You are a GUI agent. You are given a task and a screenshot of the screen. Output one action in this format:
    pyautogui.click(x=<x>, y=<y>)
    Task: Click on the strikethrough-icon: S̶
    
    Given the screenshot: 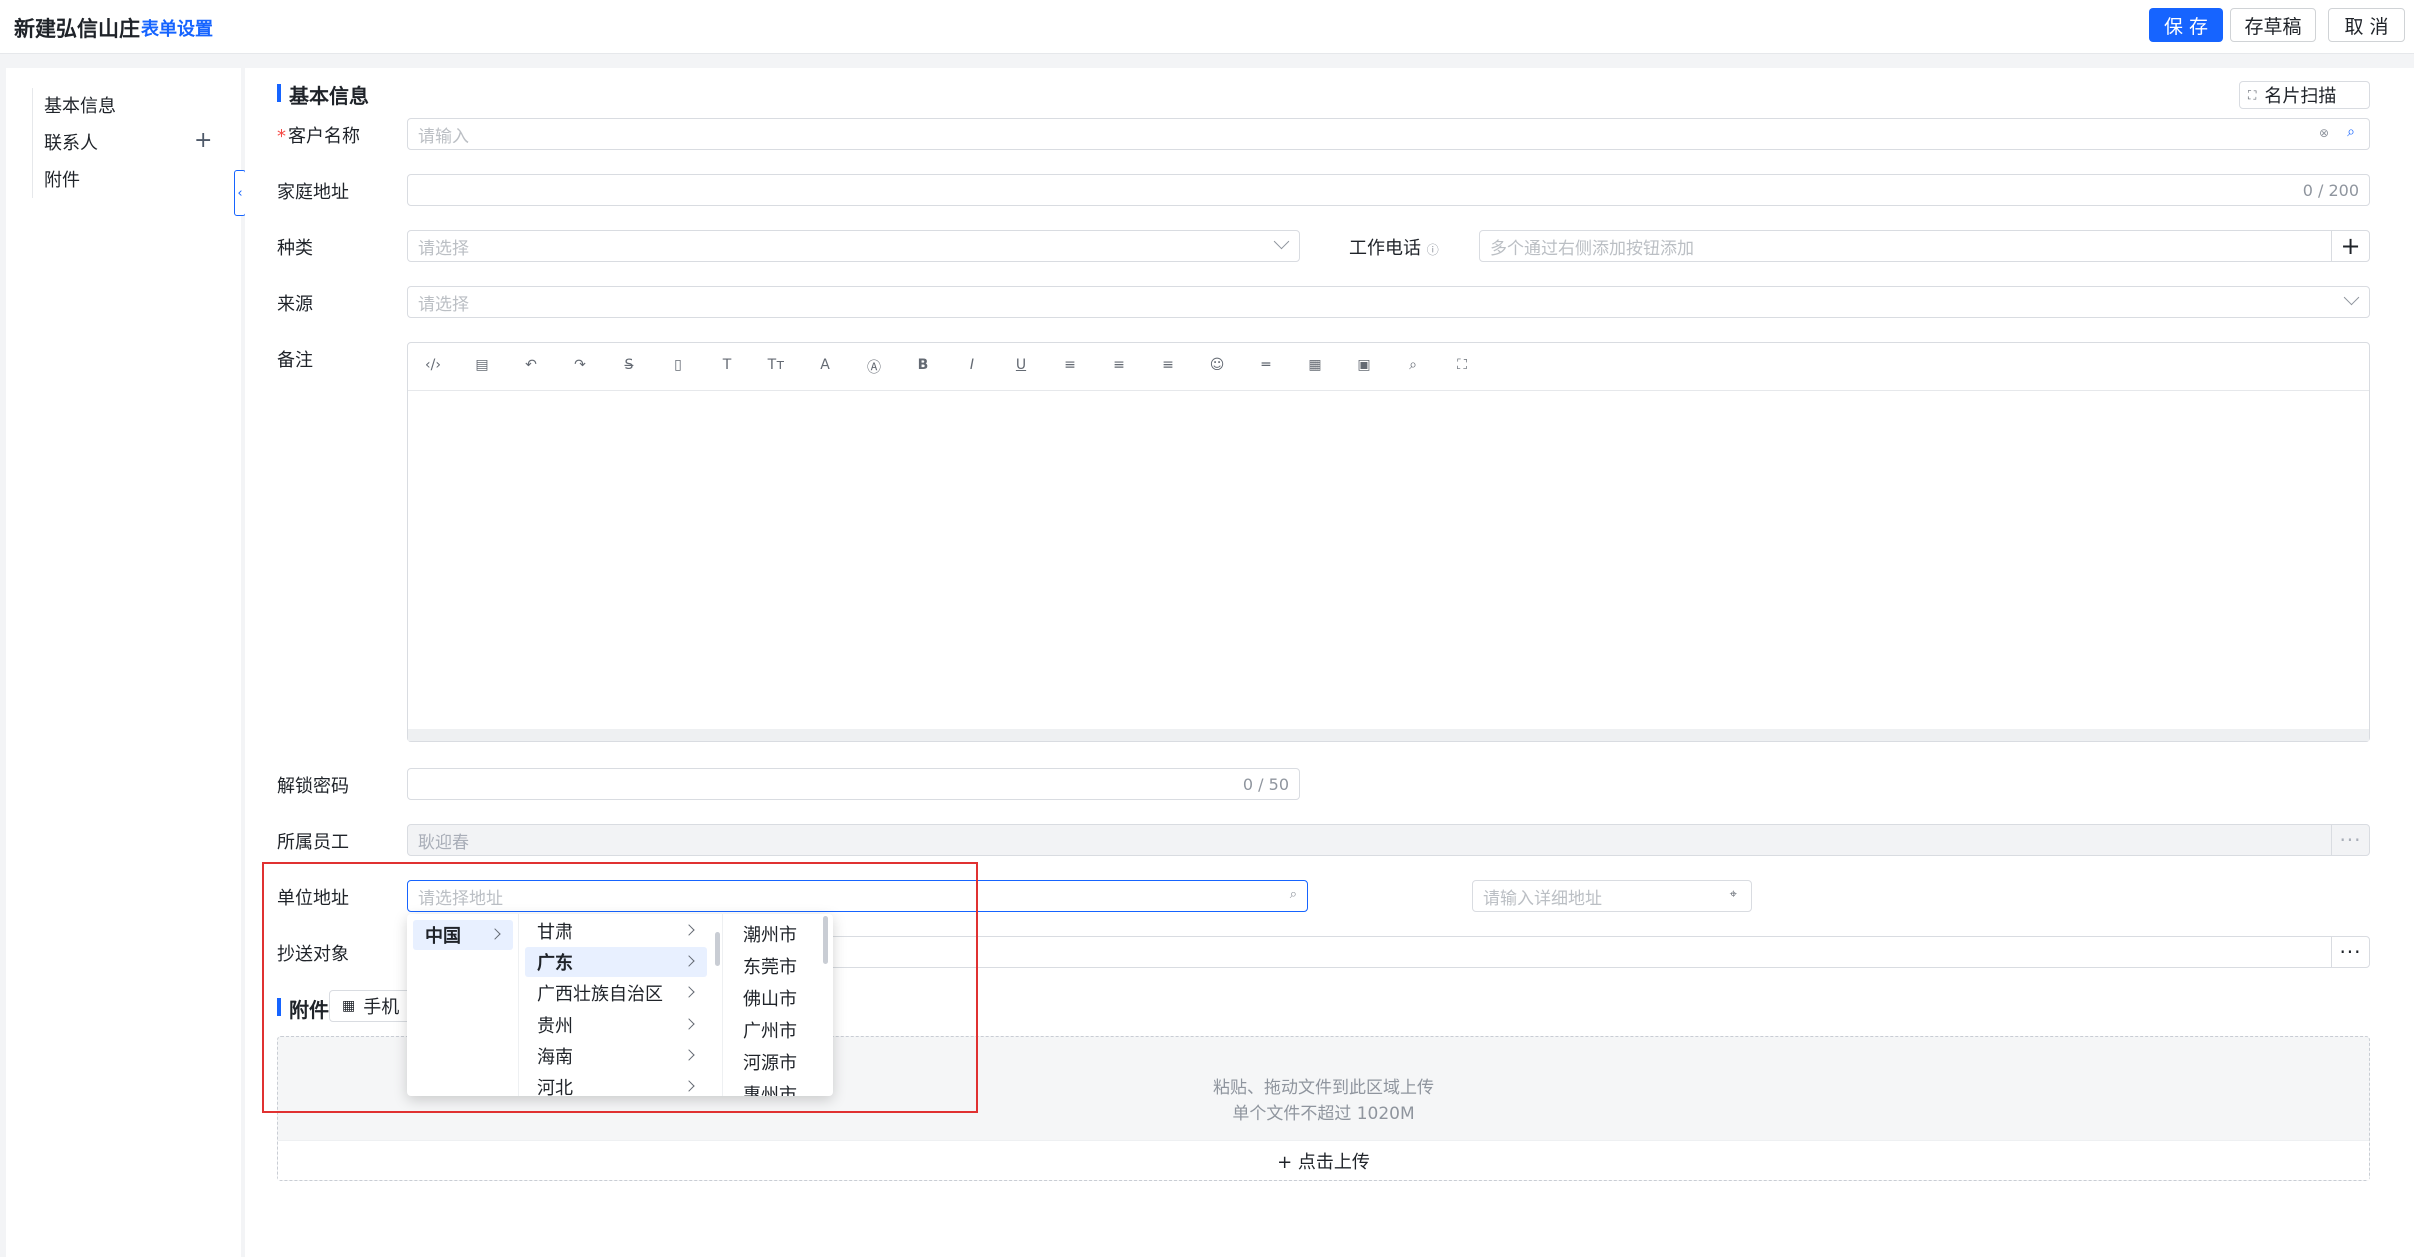 What is the action you would take?
    pyautogui.click(x=629, y=365)
    